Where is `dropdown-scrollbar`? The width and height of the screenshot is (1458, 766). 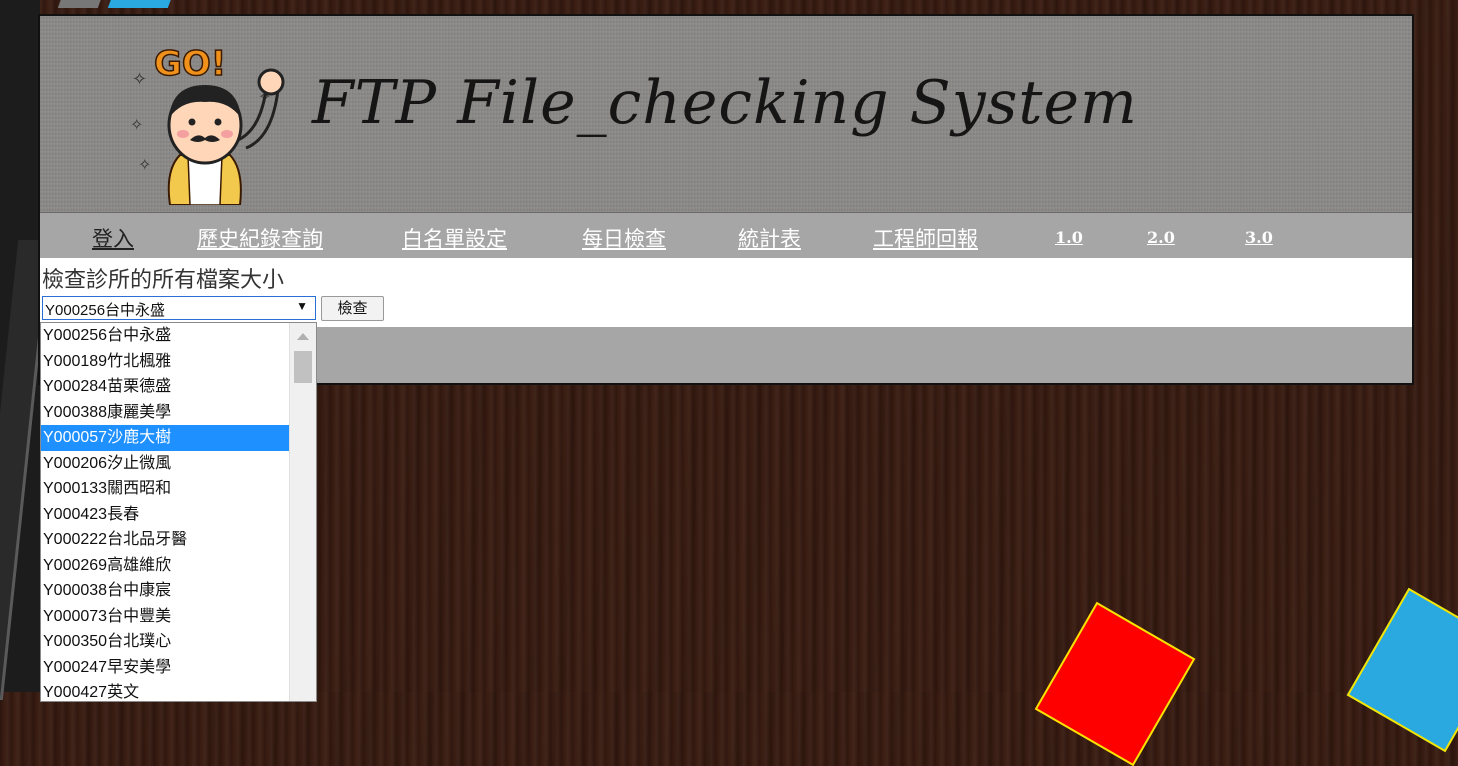
dropdown-scrollbar is located at coordinates (302, 512).